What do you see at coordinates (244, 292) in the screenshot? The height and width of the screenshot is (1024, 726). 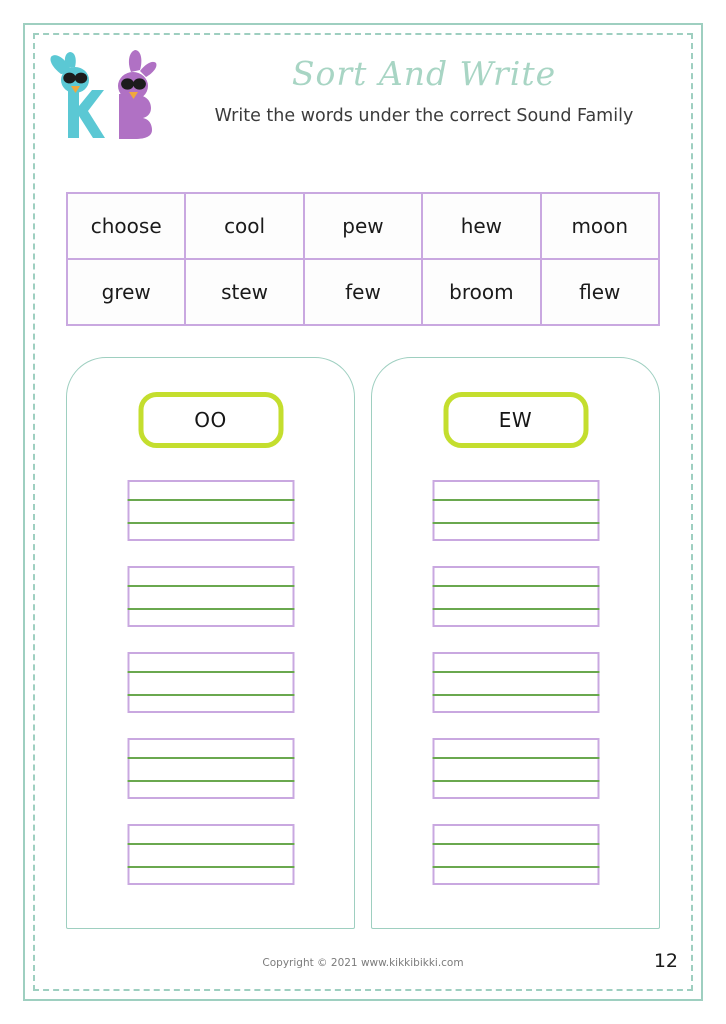 I see `word-bank-cell: stew` at bounding box center [244, 292].